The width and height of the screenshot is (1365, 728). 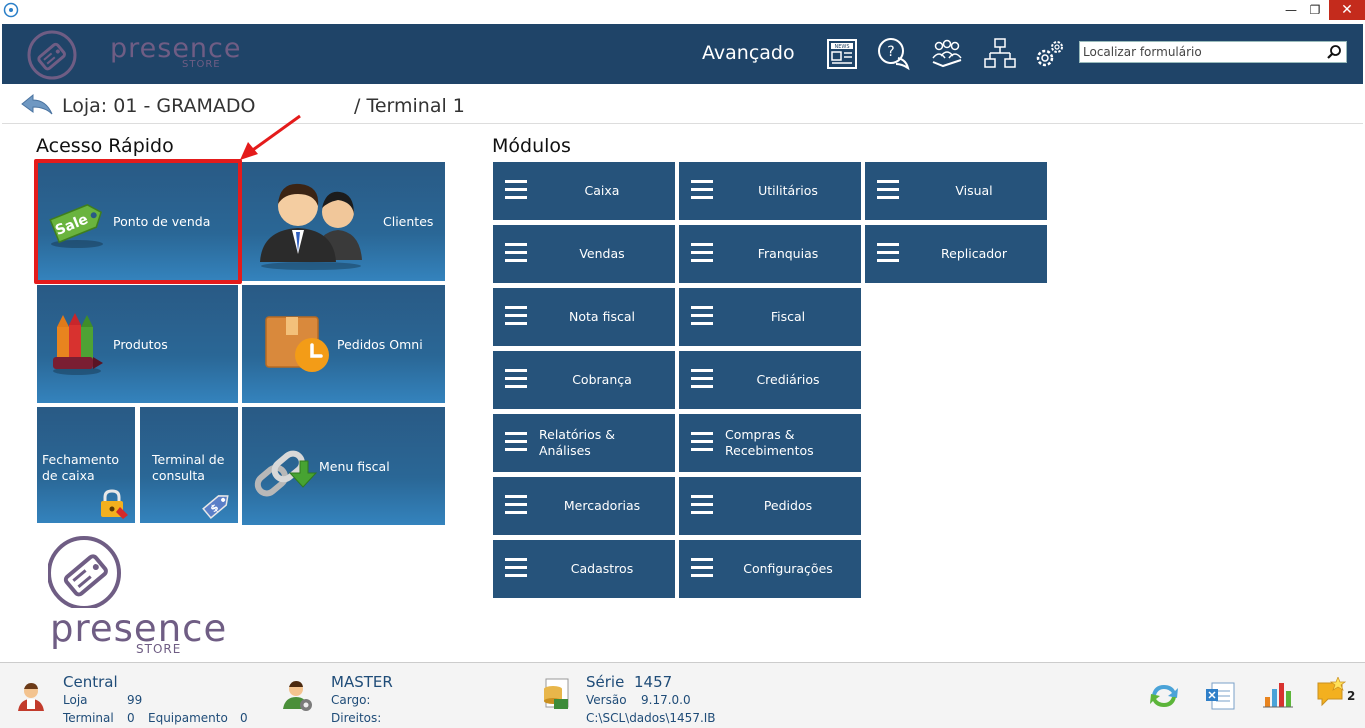 What do you see at coordinates (114, 504) in the screenshot?
I see `lock-icon` at bounding box center [114, 504].